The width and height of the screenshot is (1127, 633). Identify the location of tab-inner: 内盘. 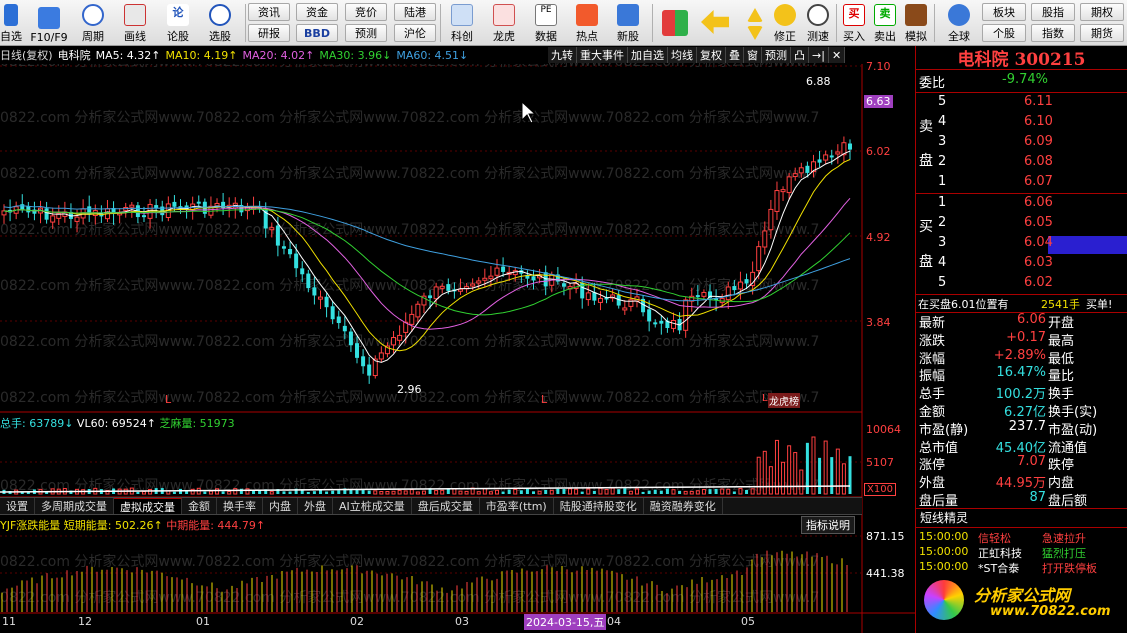
(280, 506).